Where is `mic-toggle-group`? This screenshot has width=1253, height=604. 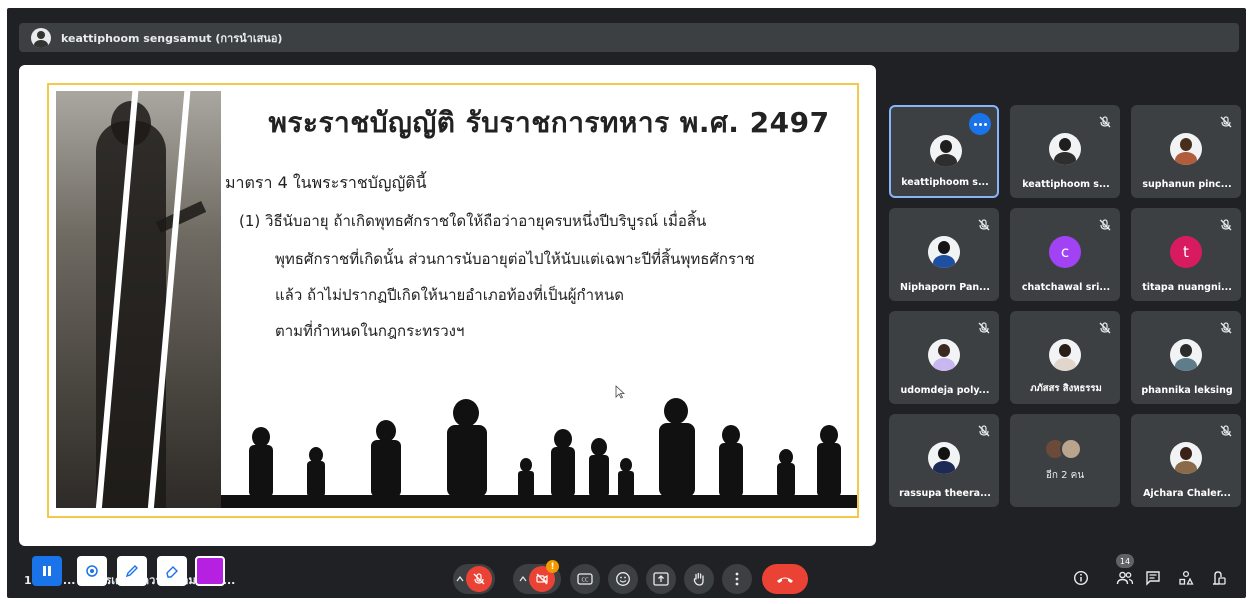
mic-toggle-group is located at coordinates (474, 579).